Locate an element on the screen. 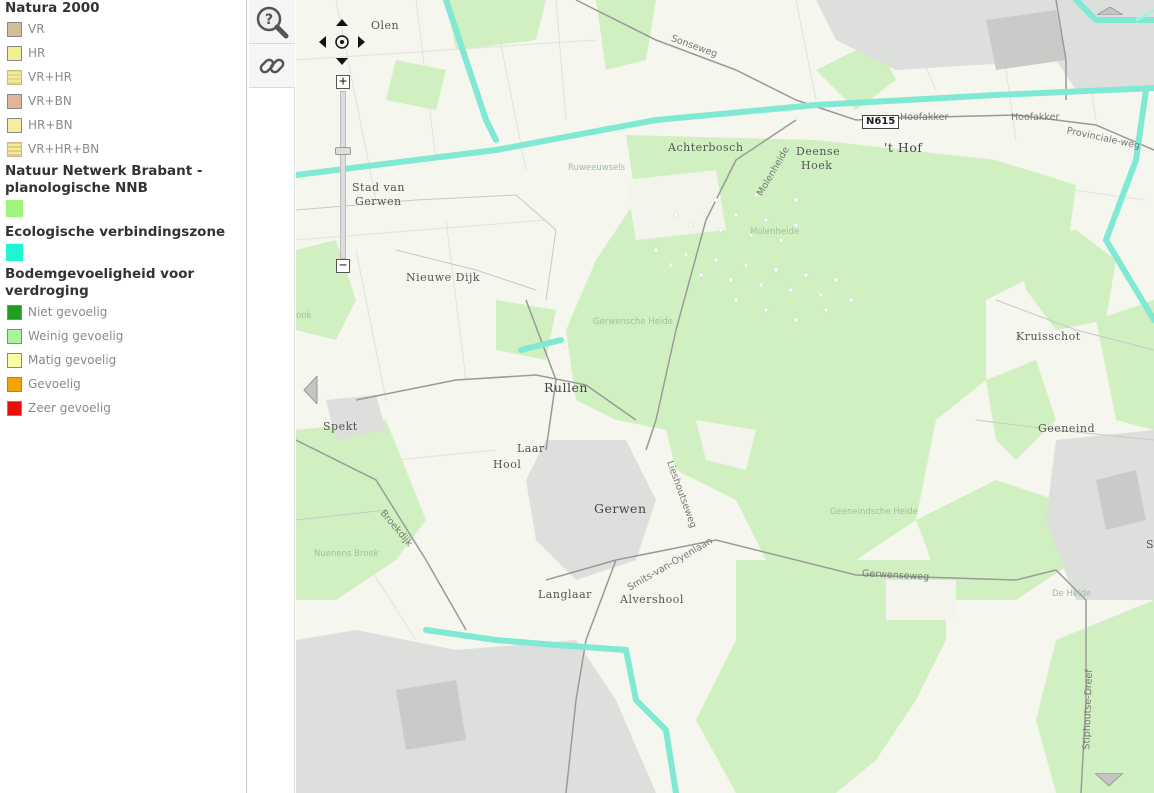  legend-bodem-label: Zeer gevoelig is located at coordinates (69, 408).